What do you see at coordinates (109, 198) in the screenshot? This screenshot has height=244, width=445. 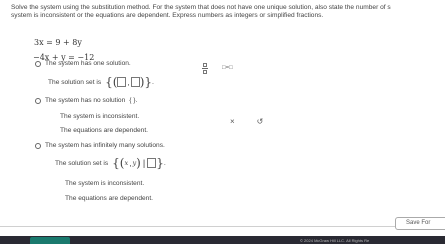 I see `infinite-dependent: The equations are dependent.` at bounding box center [109, 198].